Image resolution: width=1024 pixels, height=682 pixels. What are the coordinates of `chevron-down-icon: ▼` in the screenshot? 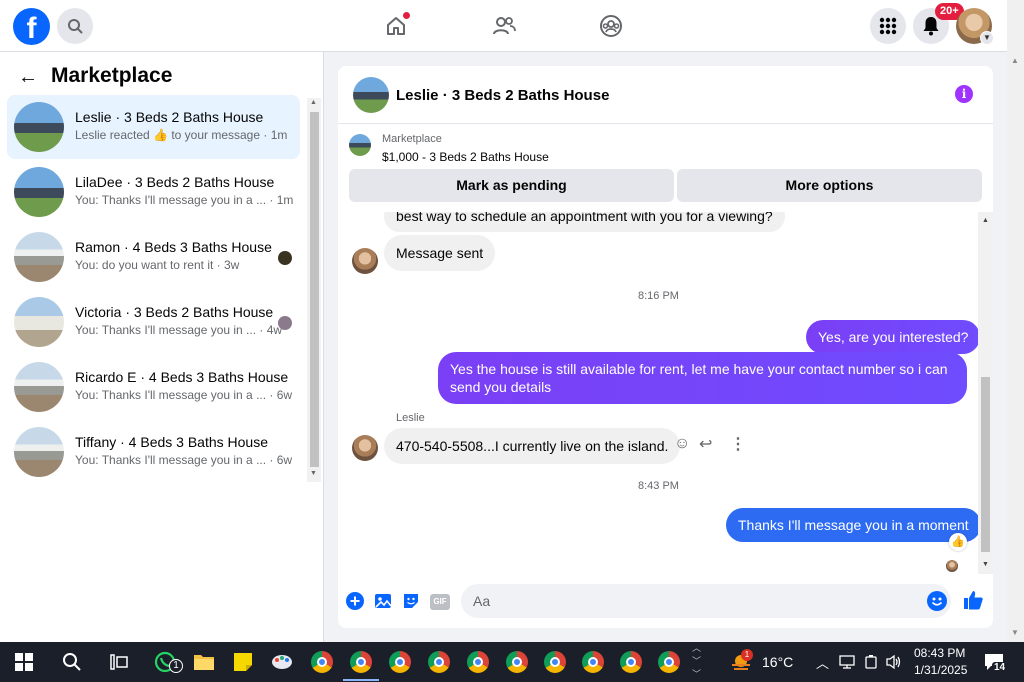 It's located at (987, 38).